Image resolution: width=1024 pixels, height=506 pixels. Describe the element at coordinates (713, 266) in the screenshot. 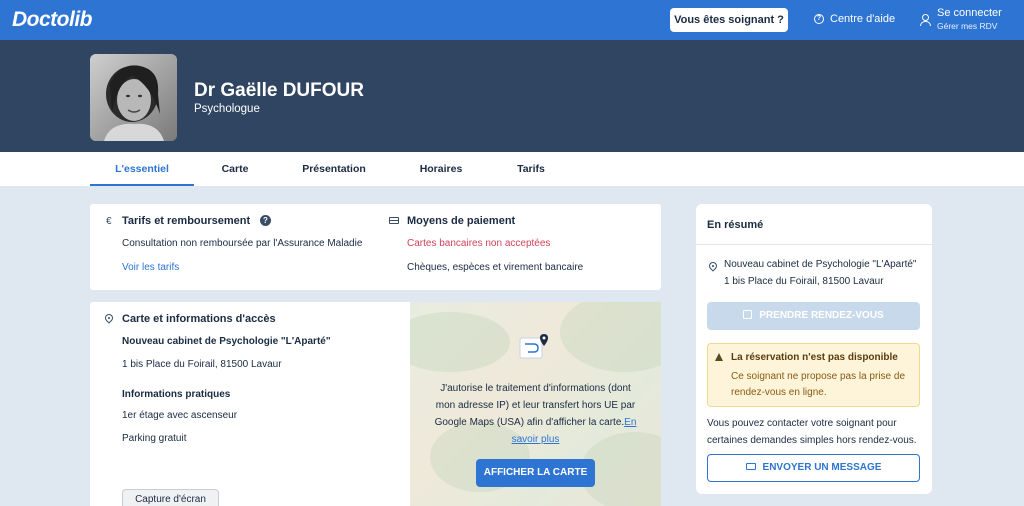

I see `summary-pin-icon` at that location.